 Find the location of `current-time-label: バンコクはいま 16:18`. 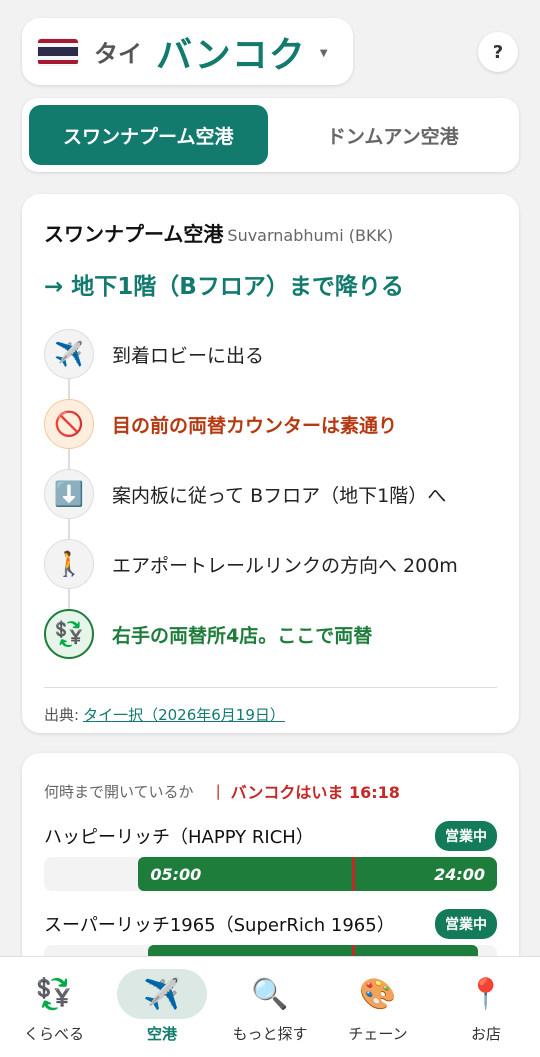

current-time-label: バンコクはいま 16:18 is located at coordinates (315, 792).